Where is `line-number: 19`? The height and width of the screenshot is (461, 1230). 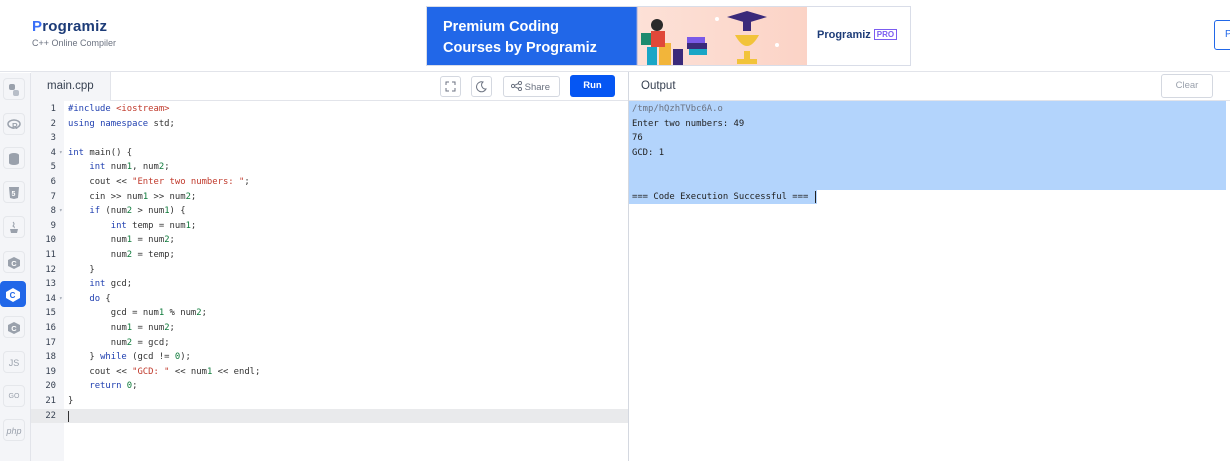
line-number: 19 is located at coordinates (50, 371).